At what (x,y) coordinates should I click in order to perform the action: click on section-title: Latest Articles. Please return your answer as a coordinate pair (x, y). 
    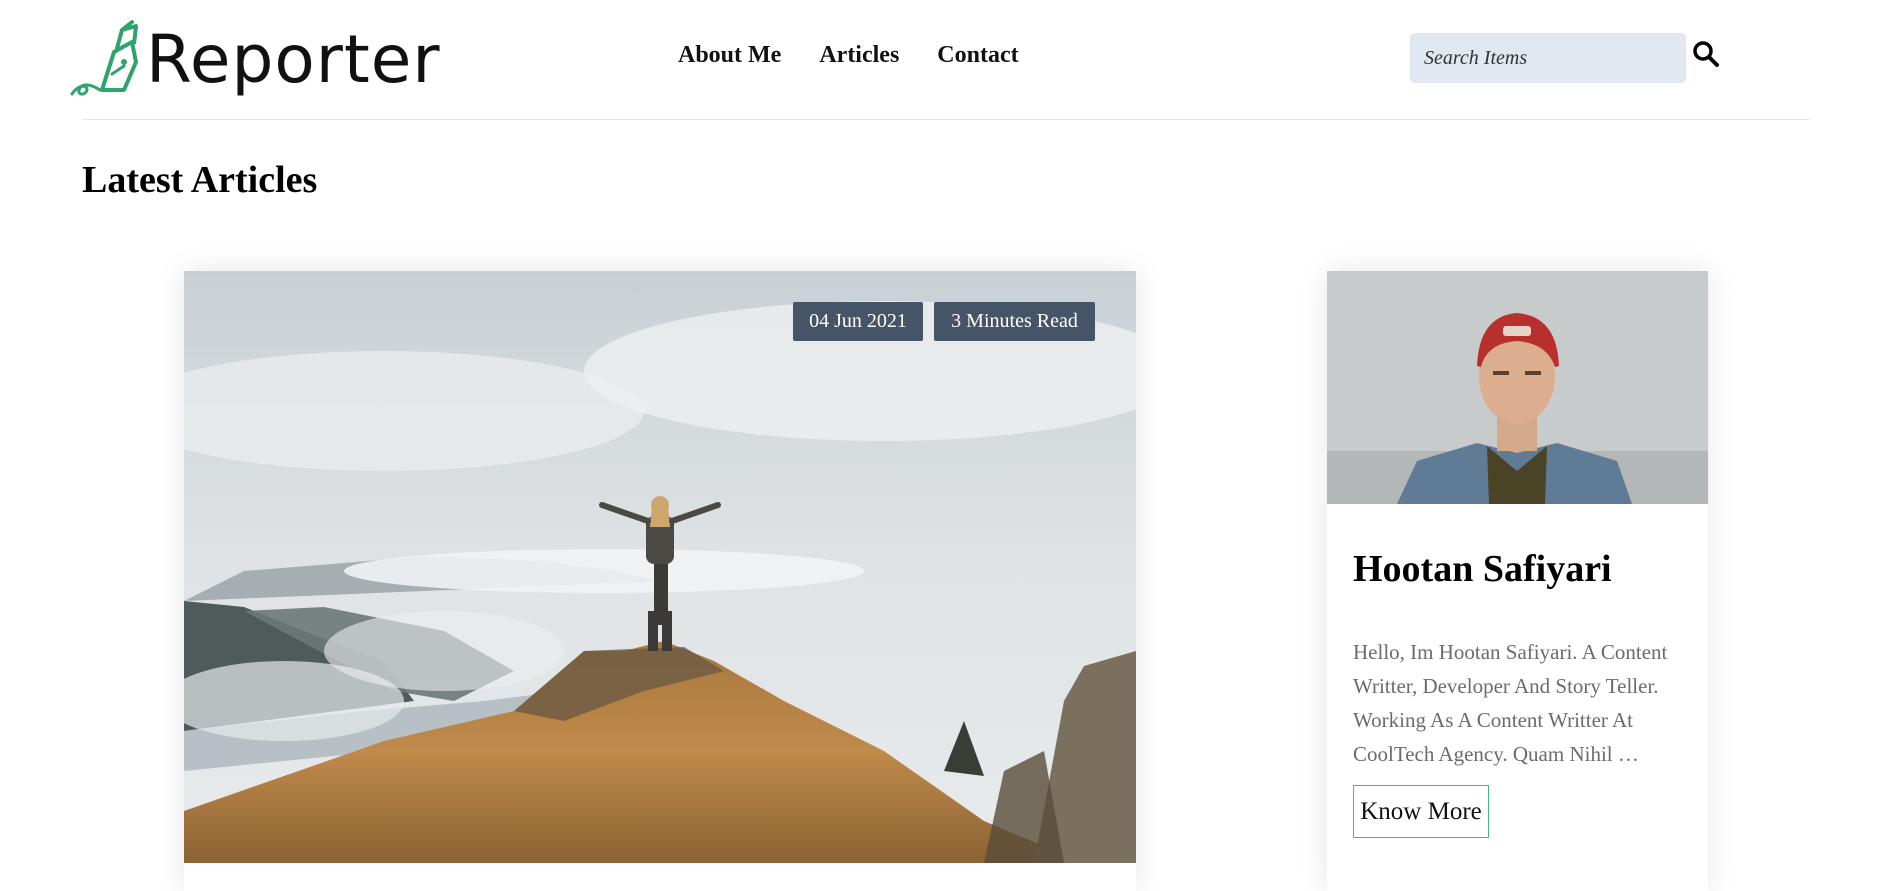
    Looking at the image, I should click on (200, 180).